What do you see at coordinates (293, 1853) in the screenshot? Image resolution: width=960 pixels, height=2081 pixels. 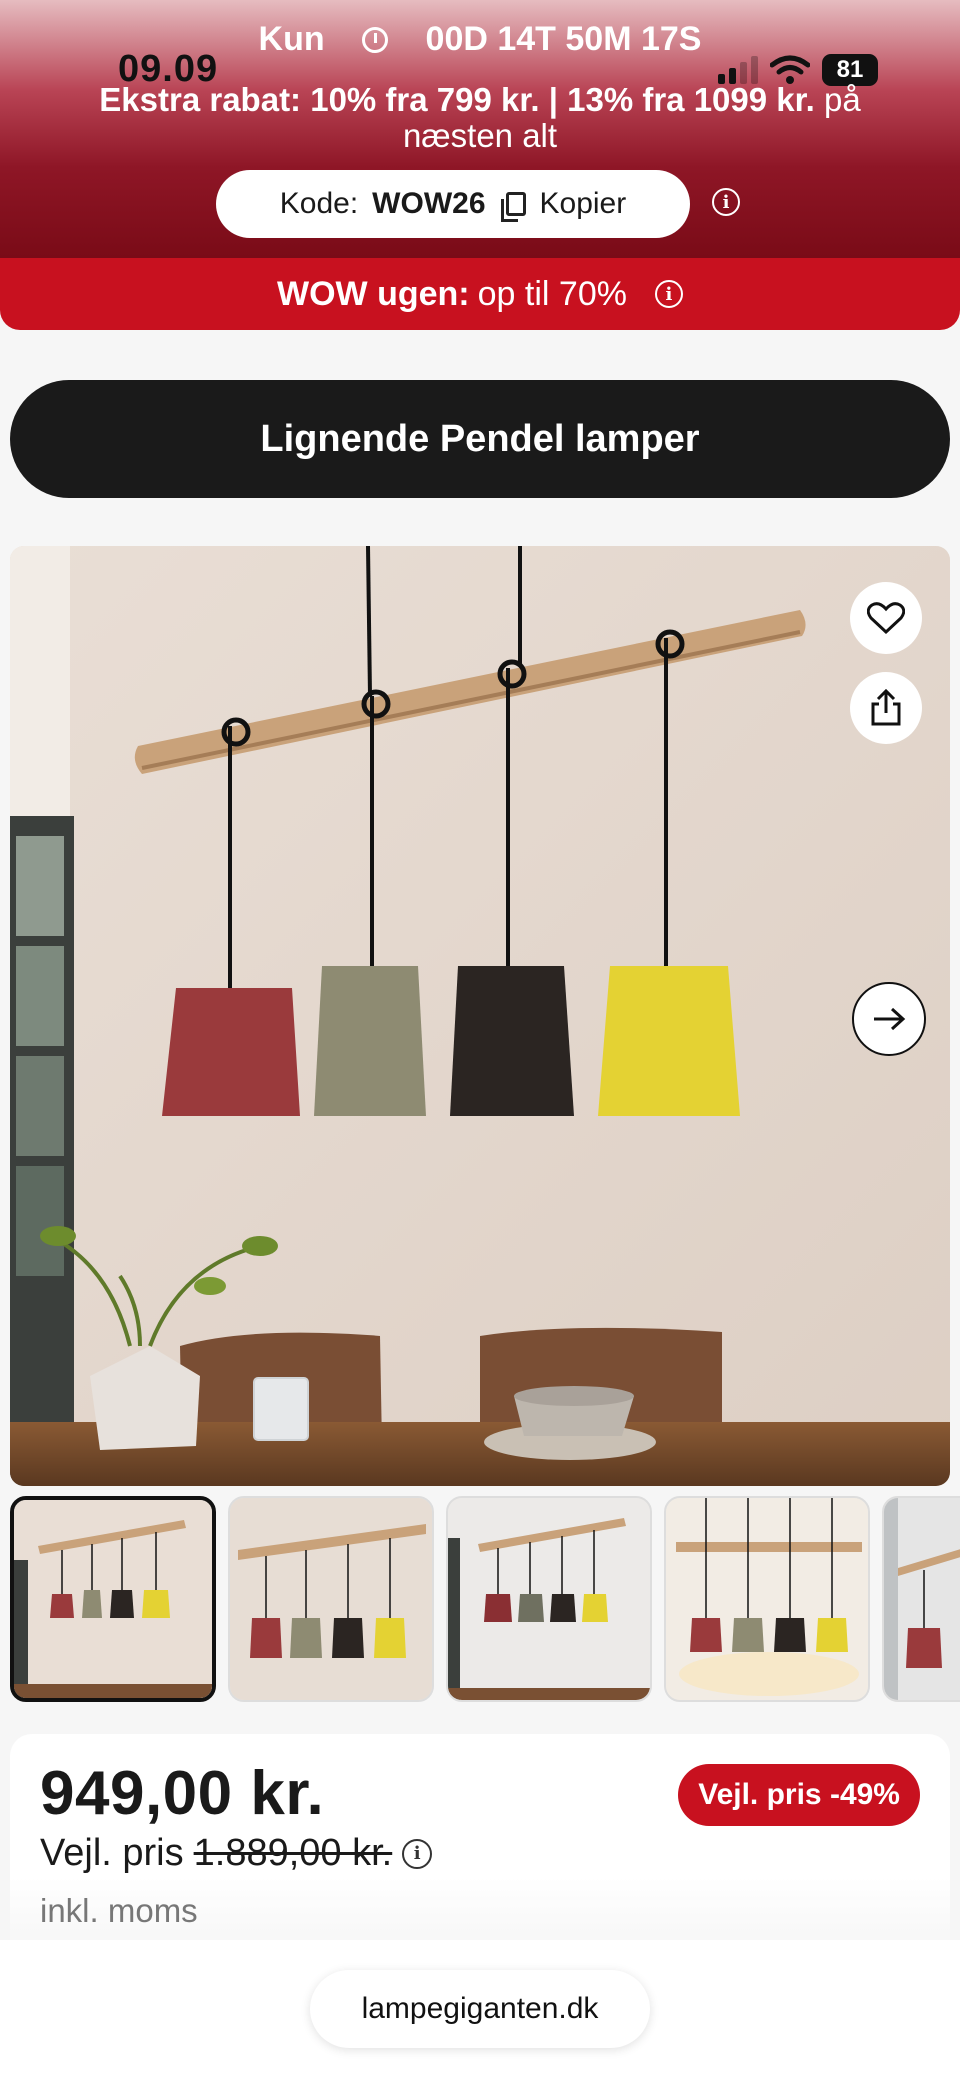 I see `rrp-value: 1.889,00 kr.` at bounding box center [293, 1853].